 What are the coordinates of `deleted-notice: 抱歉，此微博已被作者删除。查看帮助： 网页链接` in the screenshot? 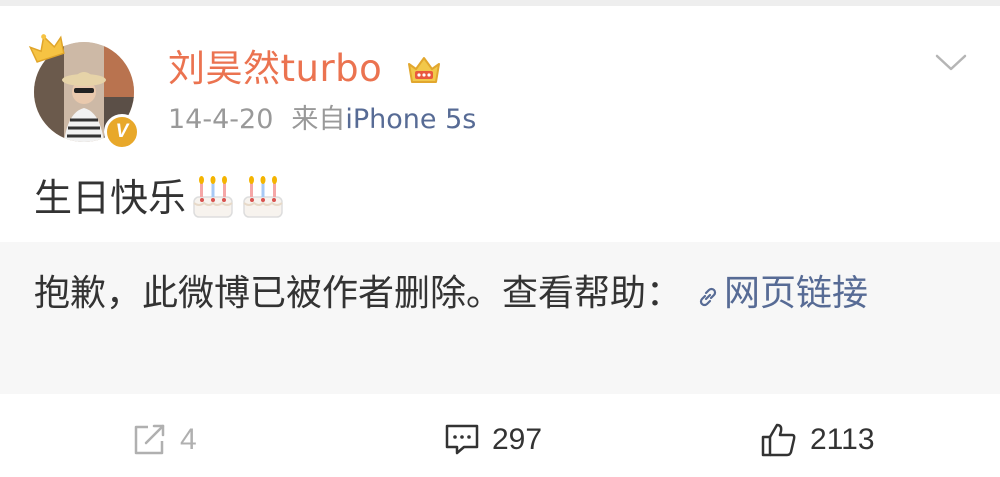 It's located at (494, 294).